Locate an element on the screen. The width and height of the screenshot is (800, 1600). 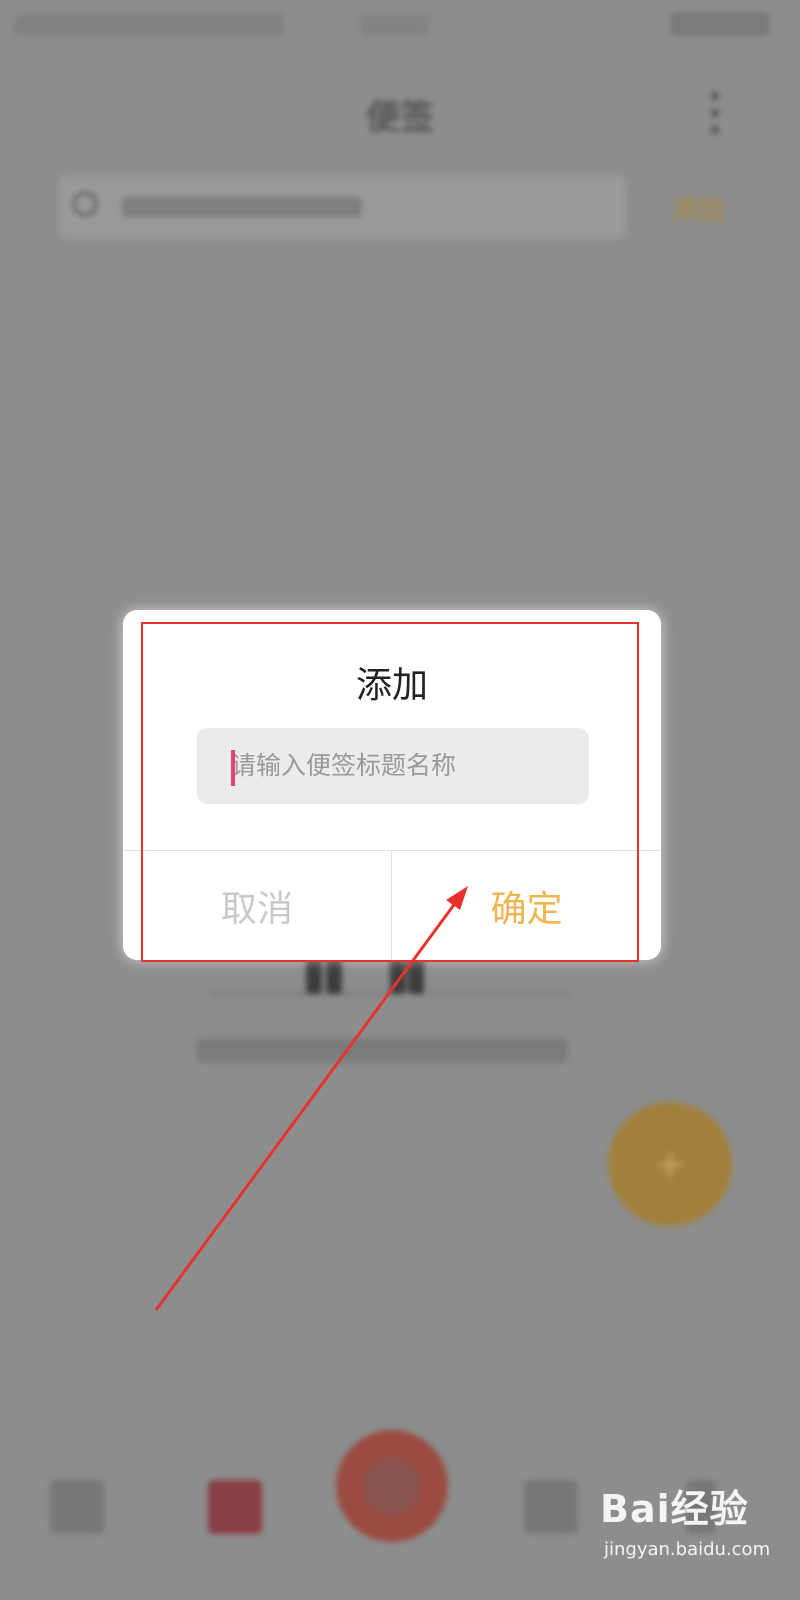
watermark-brand: Bai经验 is located at coordinates (674, 1509).